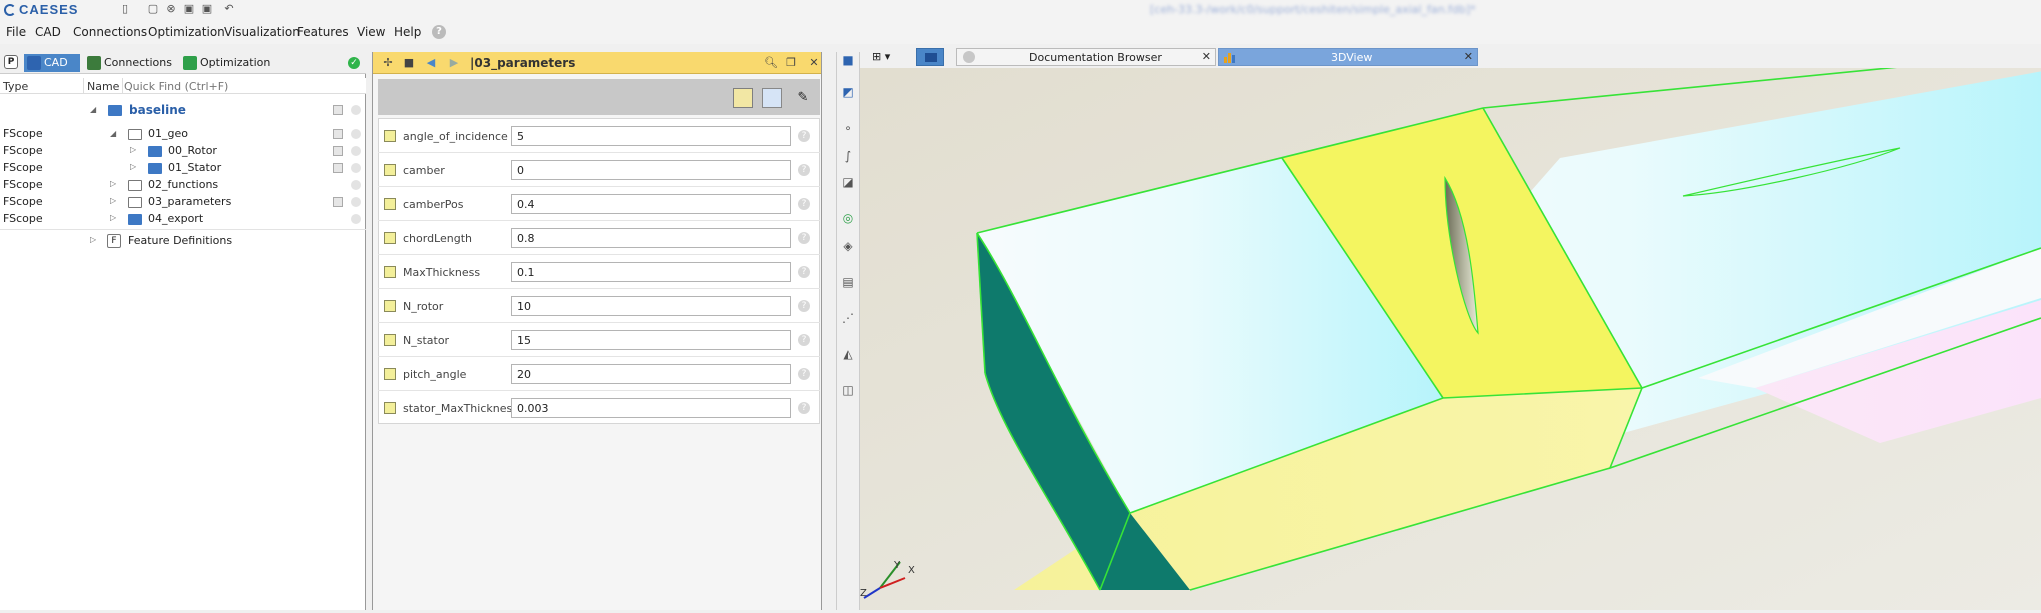 This screenshot has height=613, width=2041. Describe the element at coordinates (11, 62) in the screenshot. I see `p-tab-button: P` at that location.